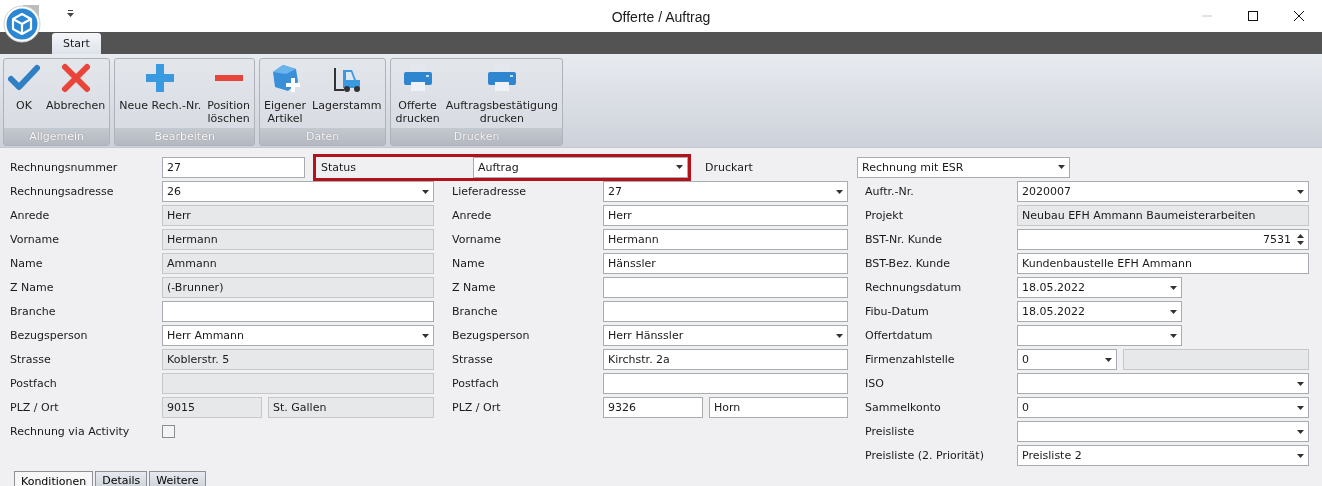 This screenshot has height=486, width=1322. Describe the element at coordinates (75, 78) in the screenshot. I see `cross-icon` at that location.